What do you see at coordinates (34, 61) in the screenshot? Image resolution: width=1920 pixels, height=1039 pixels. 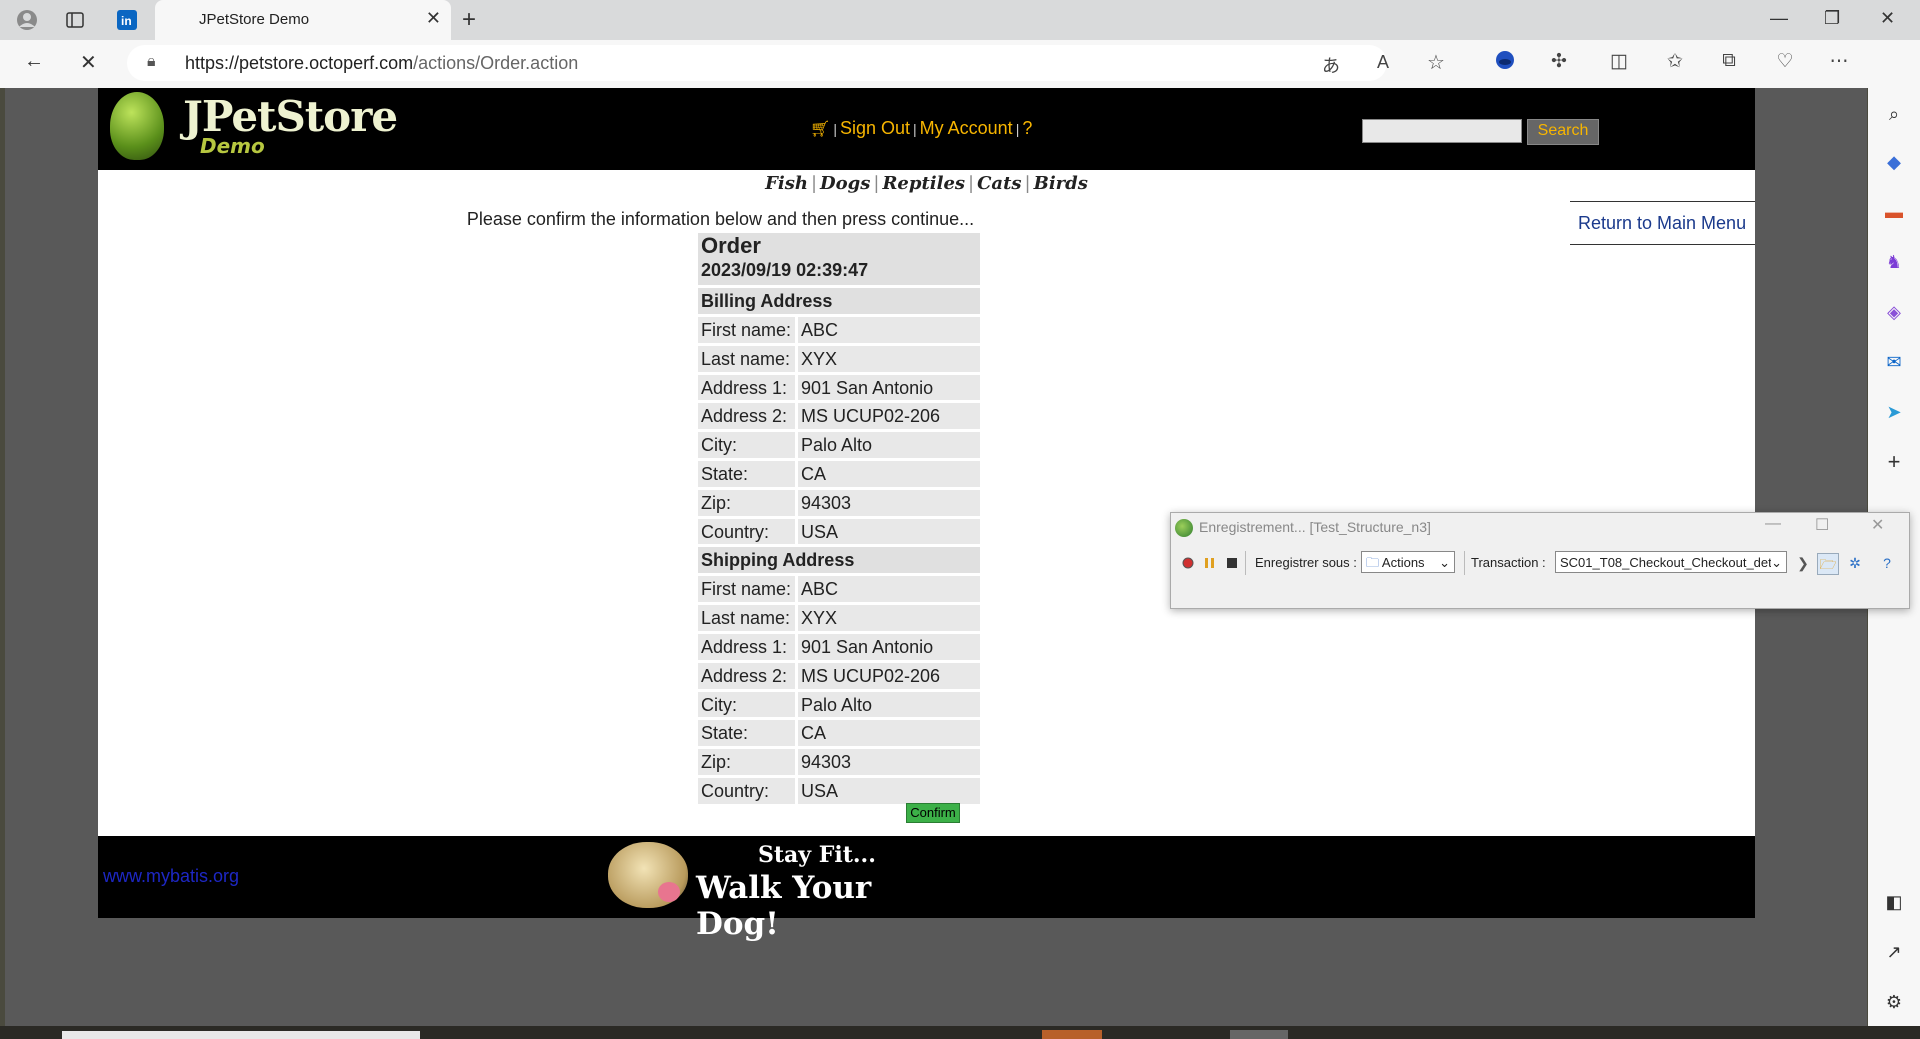 I see `back-icon: ←` at bounding box center [34, 61].